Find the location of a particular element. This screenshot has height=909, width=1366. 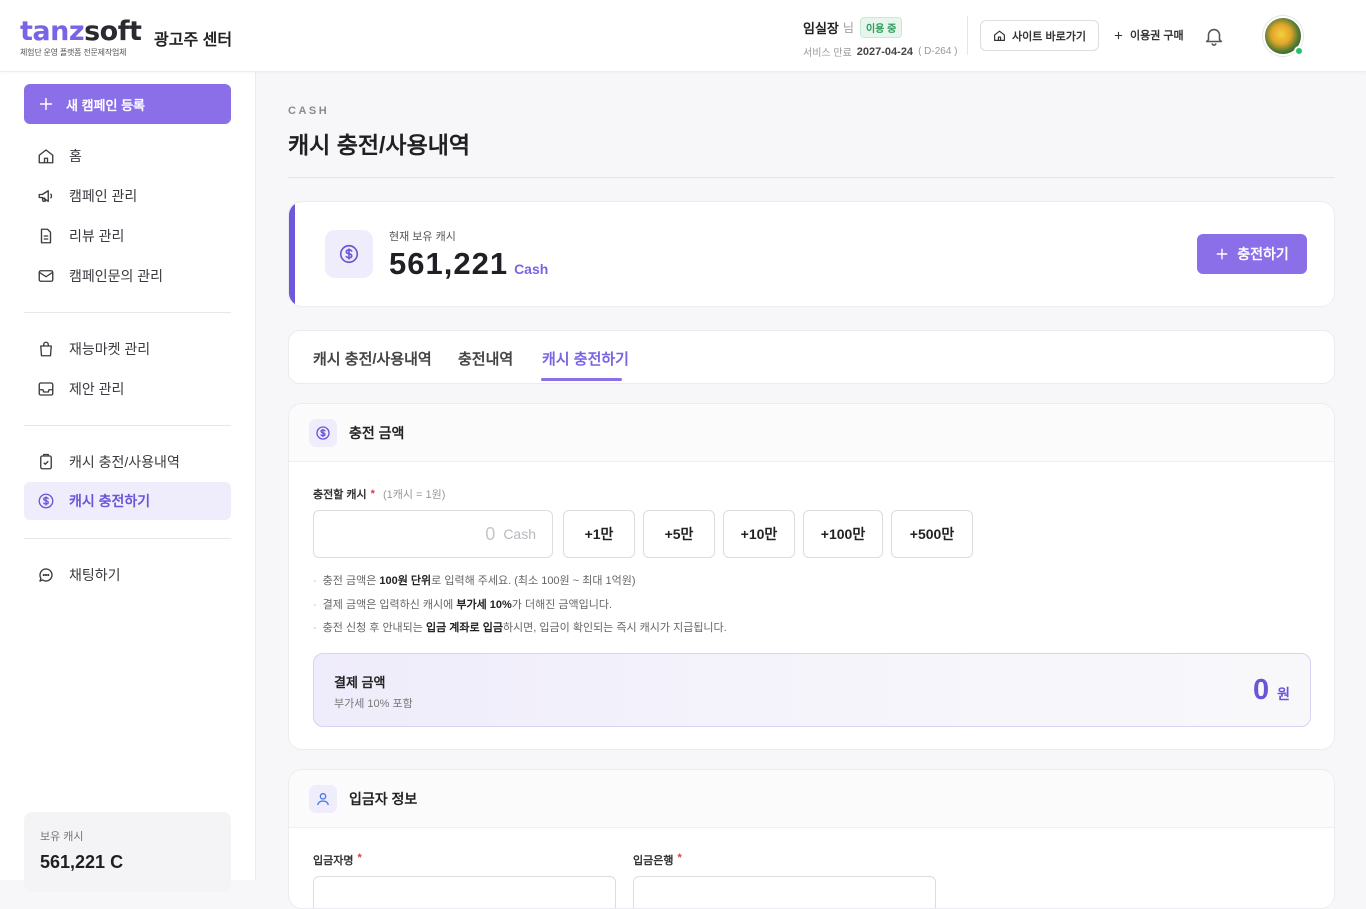

user-suffix: 님 is located at coordinates (848, 28).